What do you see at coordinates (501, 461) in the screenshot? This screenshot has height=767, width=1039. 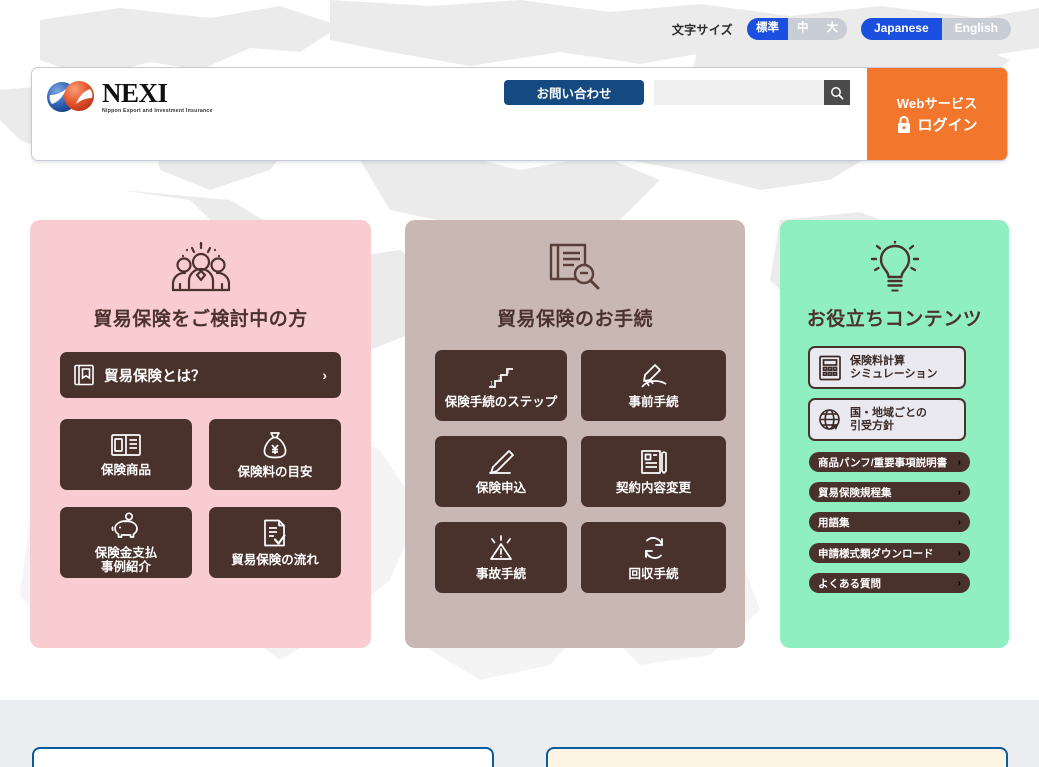 I see `pen-icon` at bounding box center [501, 461].